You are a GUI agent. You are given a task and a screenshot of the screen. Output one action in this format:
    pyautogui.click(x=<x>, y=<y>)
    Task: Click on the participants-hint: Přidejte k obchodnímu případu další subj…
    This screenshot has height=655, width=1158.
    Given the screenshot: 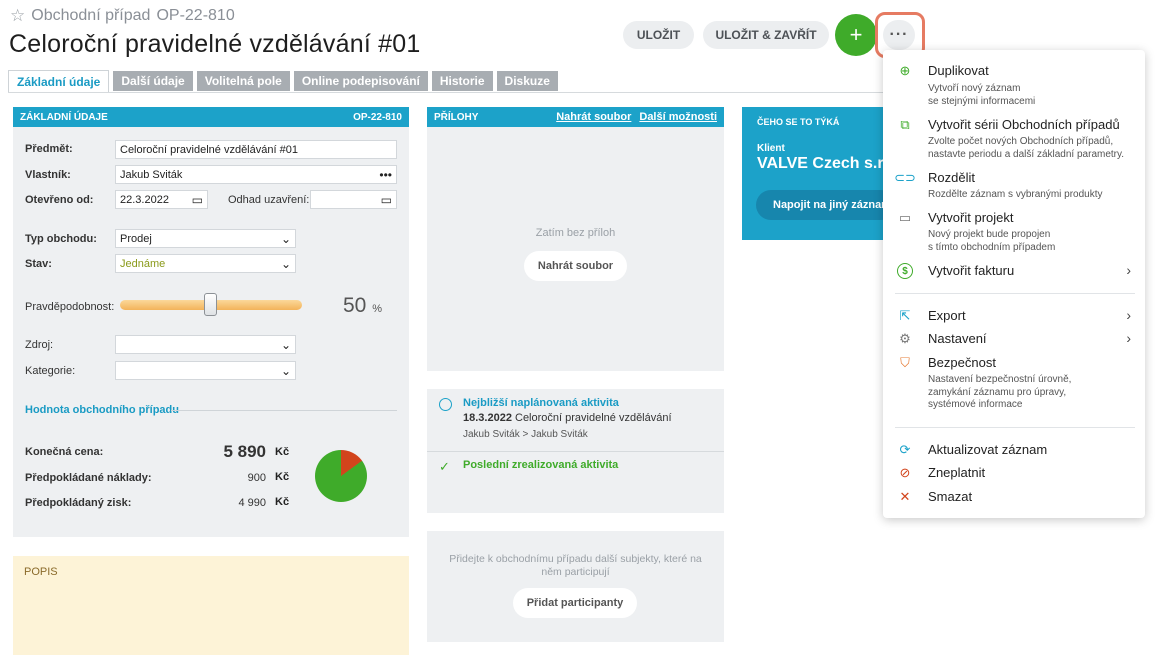 What is the action you would take?
    pyautogui.click(x=575, y=566)
    